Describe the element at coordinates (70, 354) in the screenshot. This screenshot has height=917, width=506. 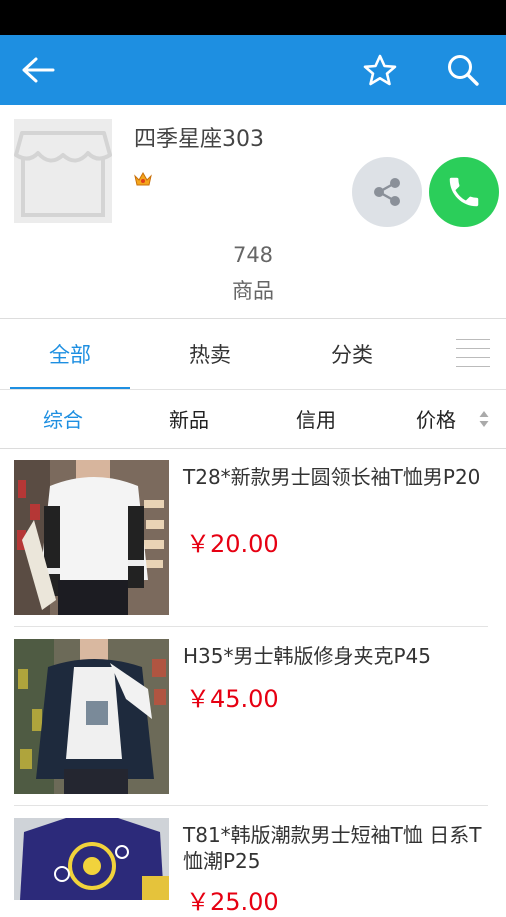
I see `tab-all: 全部` at that location.